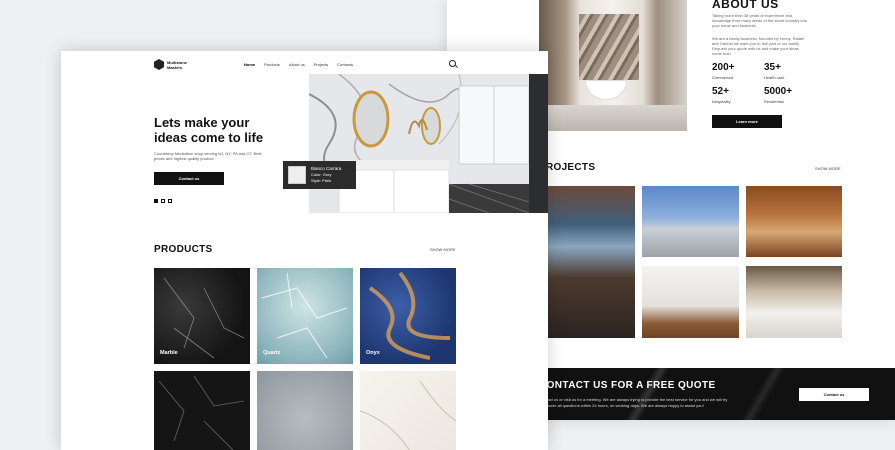 The height and width of the screenshot is (450, 895). I want to click on main-nav: Home Products About us Projects Contacts, so click(298, 64).